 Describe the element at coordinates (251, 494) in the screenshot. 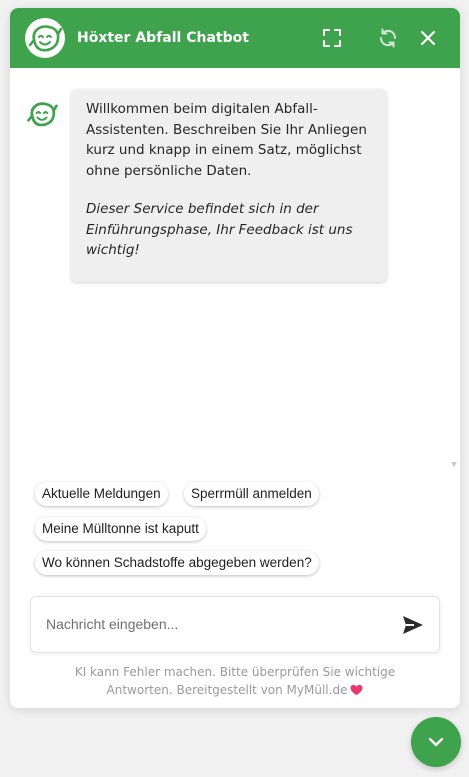

I see `suggestion-chip: Sperrmüll anmelden` at that location.